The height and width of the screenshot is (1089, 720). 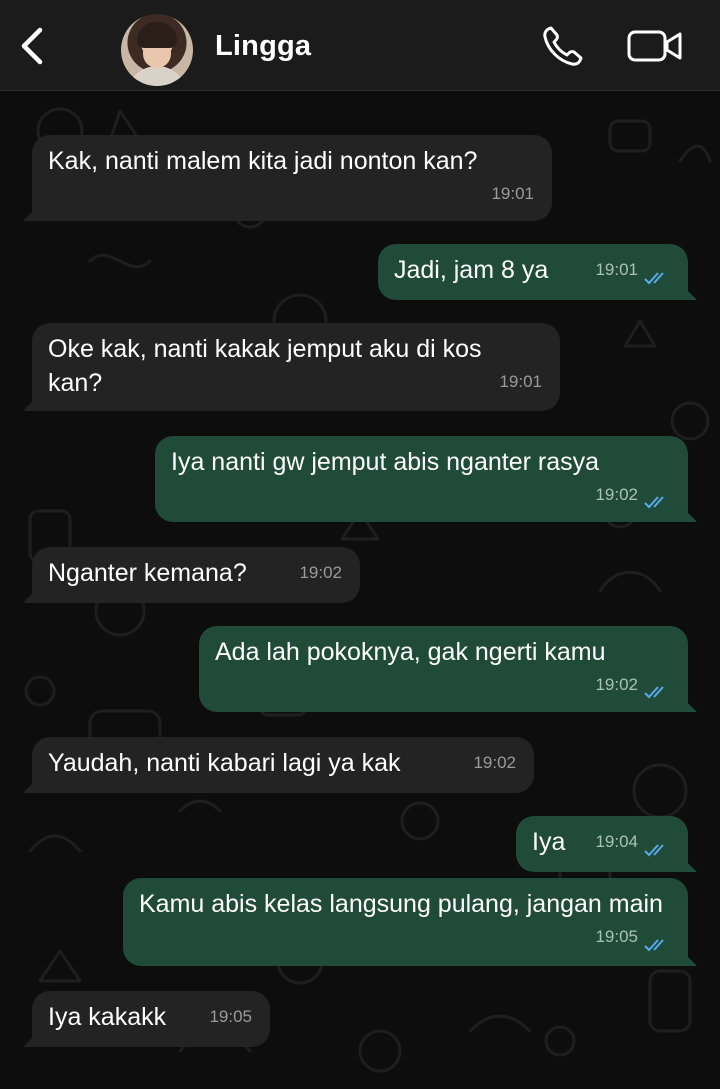 What do you see at coordinates (410, 652) in the screenshot?
I see `message-text: Ada lah pokoknya, gak ngerti kamu` at bounding box center [410, 652].